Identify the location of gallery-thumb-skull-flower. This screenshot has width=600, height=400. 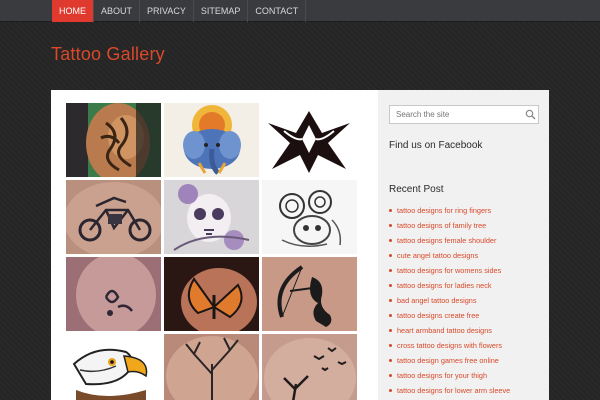
(211, 217).